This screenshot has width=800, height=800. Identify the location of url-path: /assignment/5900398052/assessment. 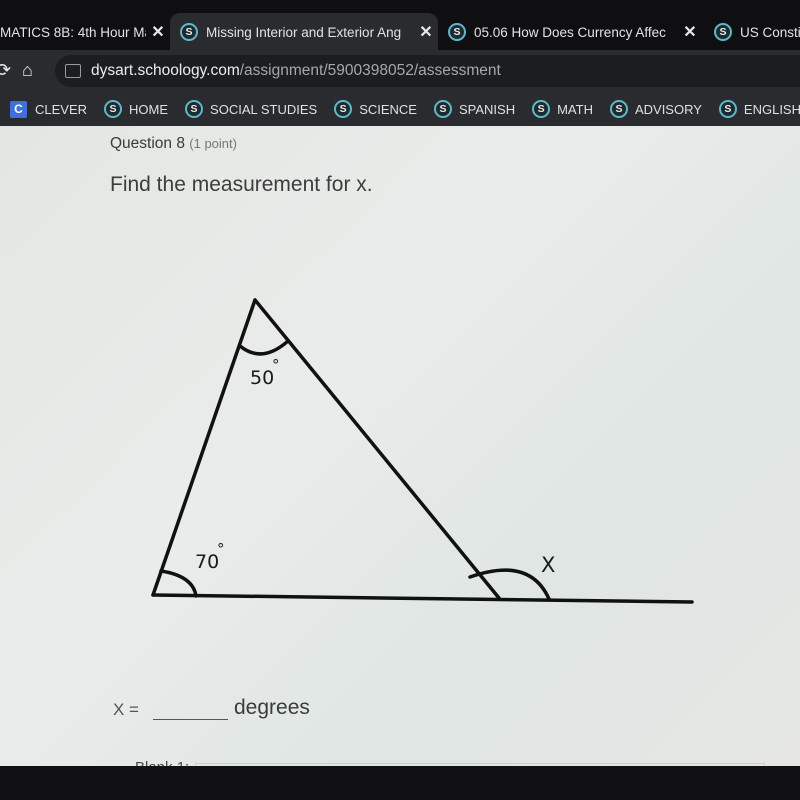
(370, 70).